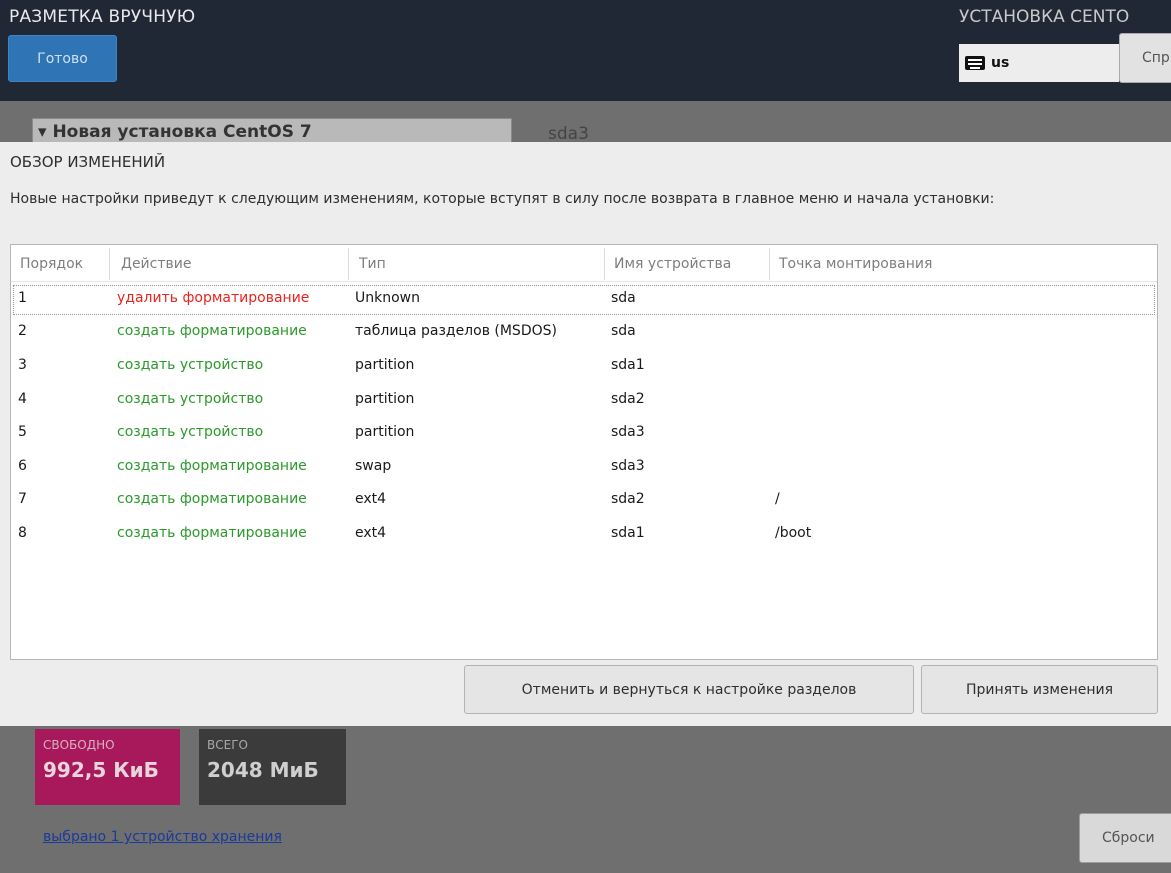 The width and height of the screenshot is (1171, 873). Describe the element at coordinates (51, 264) in the screenshot. I see `column-header-order: Порядок` at that location.